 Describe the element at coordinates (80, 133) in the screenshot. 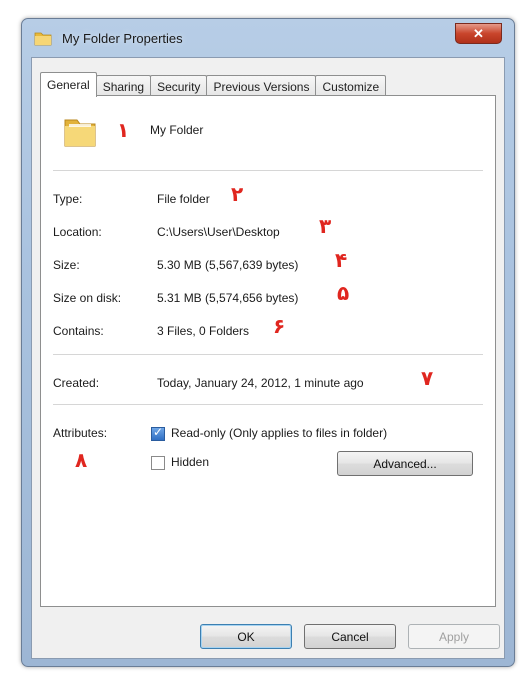

I see `folder-large-icon` at that location.